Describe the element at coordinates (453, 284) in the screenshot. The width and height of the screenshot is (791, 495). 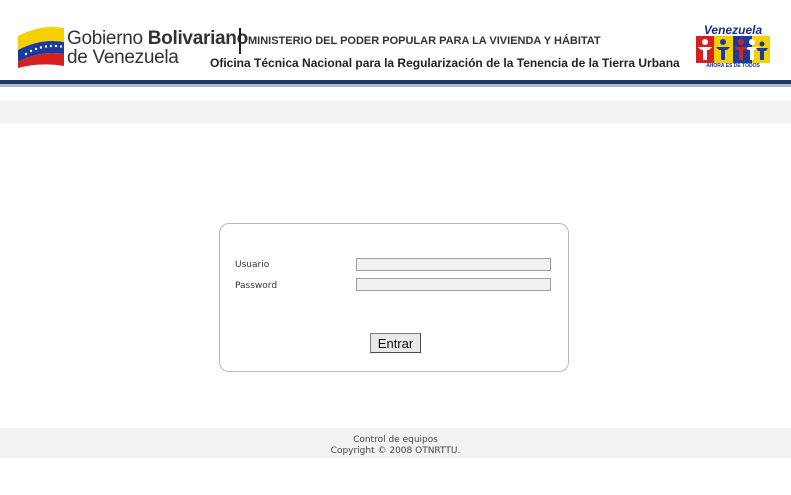
I see `password-input` at that location.